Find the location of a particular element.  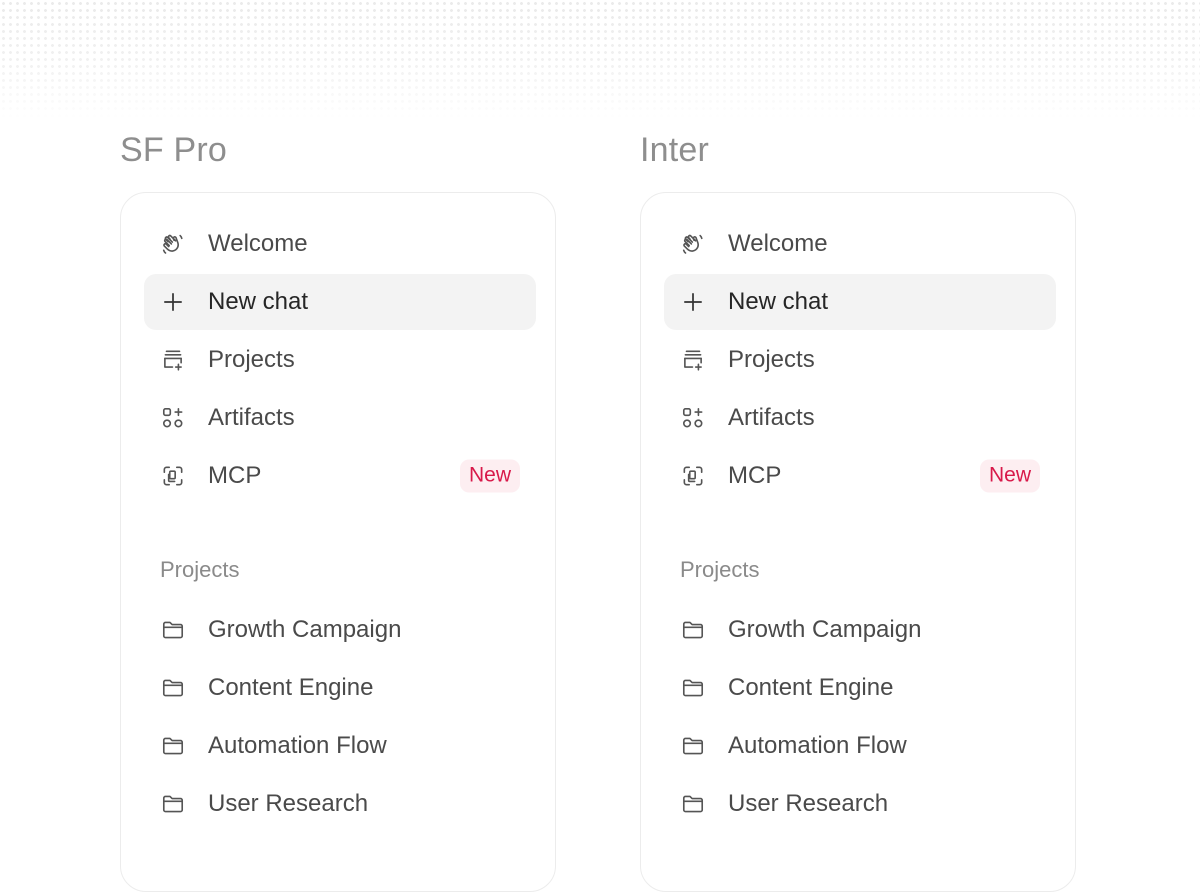

dotted-header-pattern is located at coordinates (600, 60).